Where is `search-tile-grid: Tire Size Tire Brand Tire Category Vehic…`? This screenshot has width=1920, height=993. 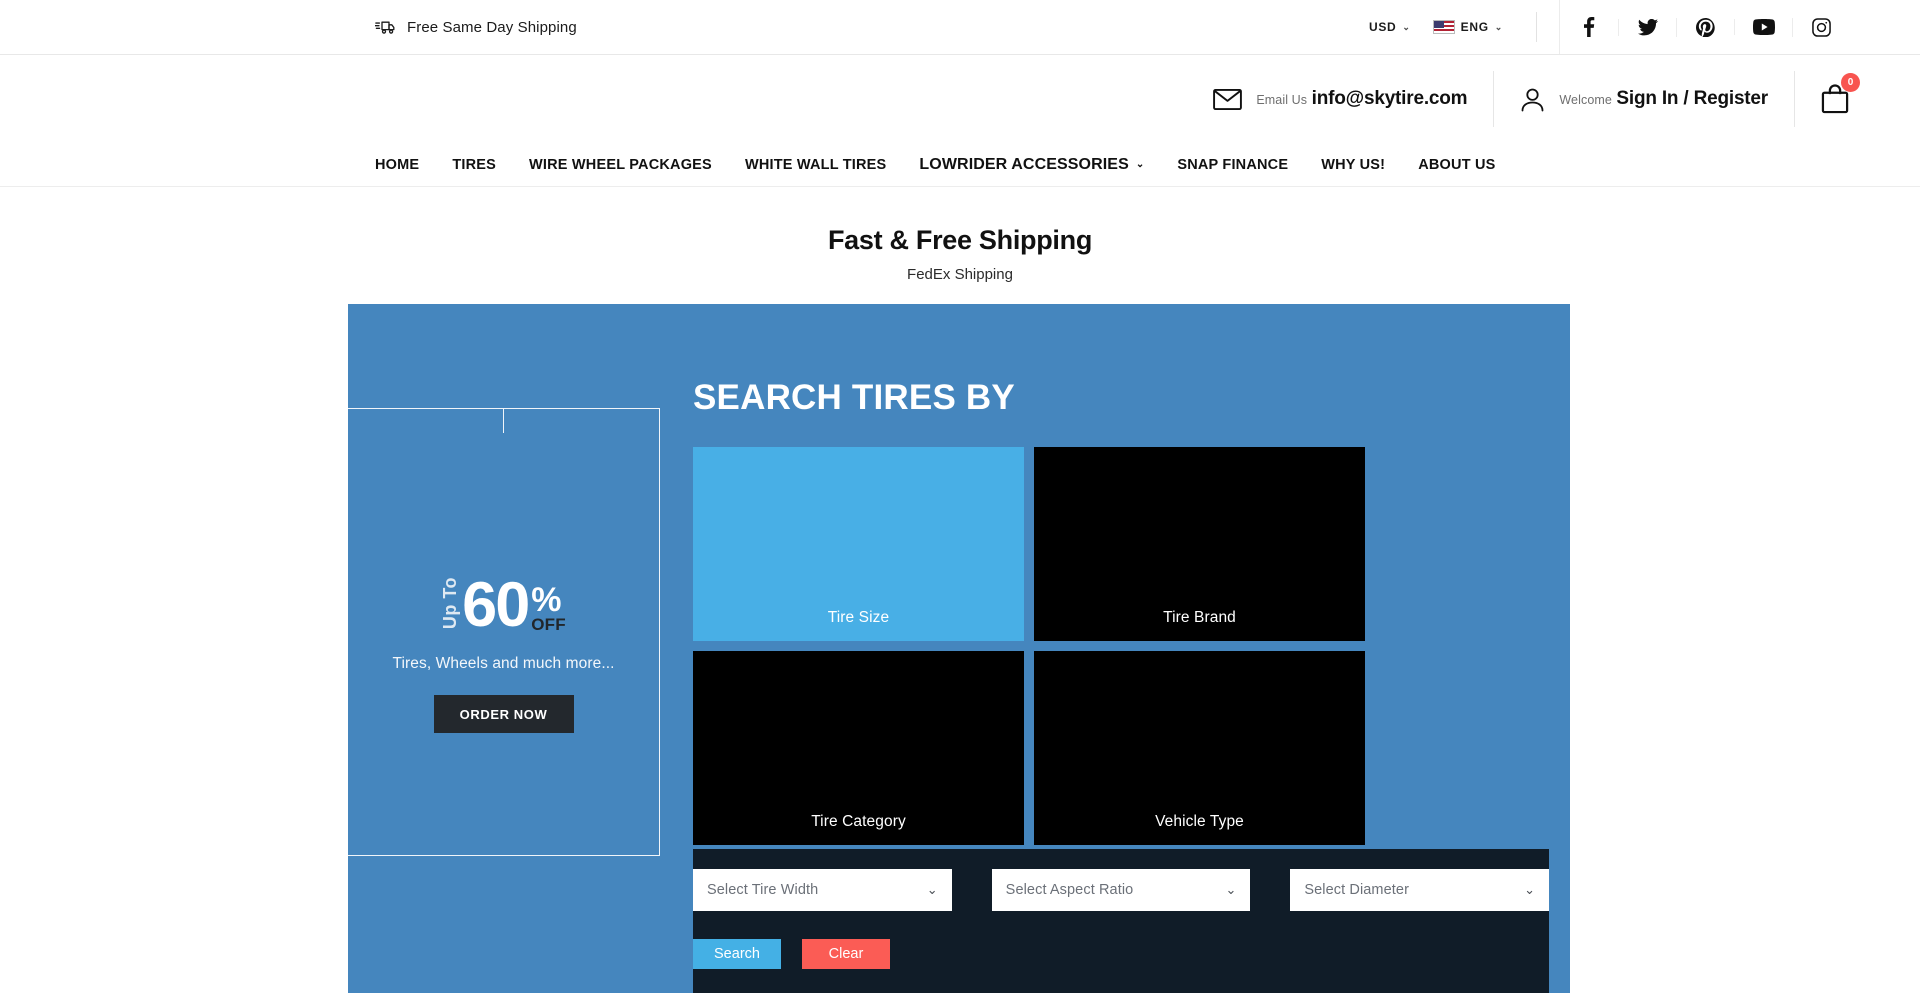 search-tile-grid: Tire Size Tire Brand Tire Category Vehic… is located at coordinates (1029, 646).